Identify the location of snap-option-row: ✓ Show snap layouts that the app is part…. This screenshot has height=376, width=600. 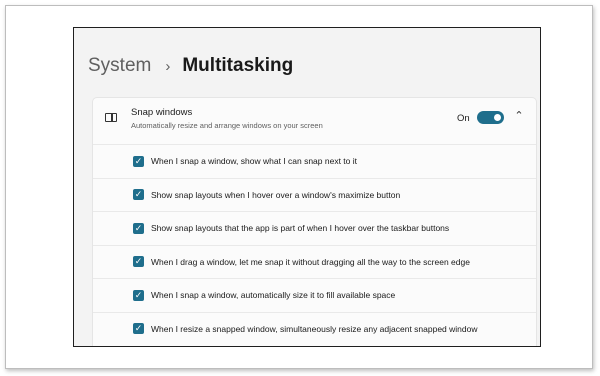
(314, 228).